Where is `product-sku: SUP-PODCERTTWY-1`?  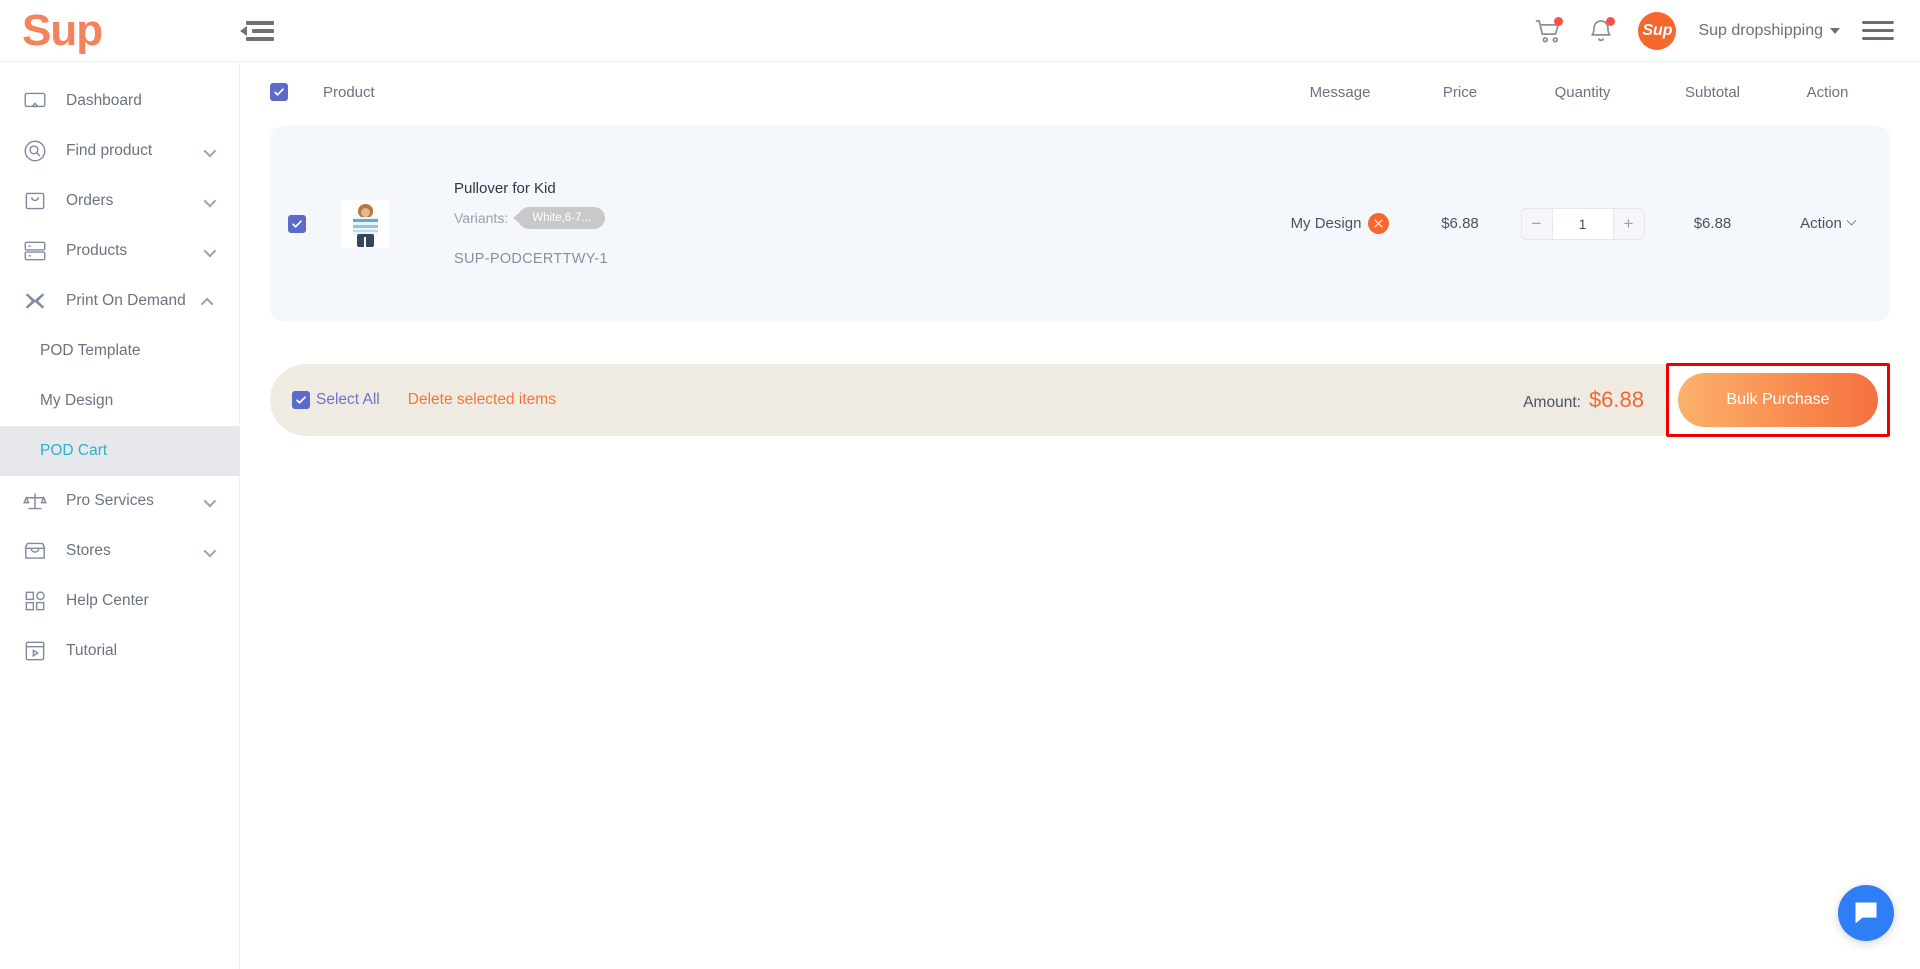 product-sku: SUP-PODCERTTWY-1 is located at coordinates (531, 259).